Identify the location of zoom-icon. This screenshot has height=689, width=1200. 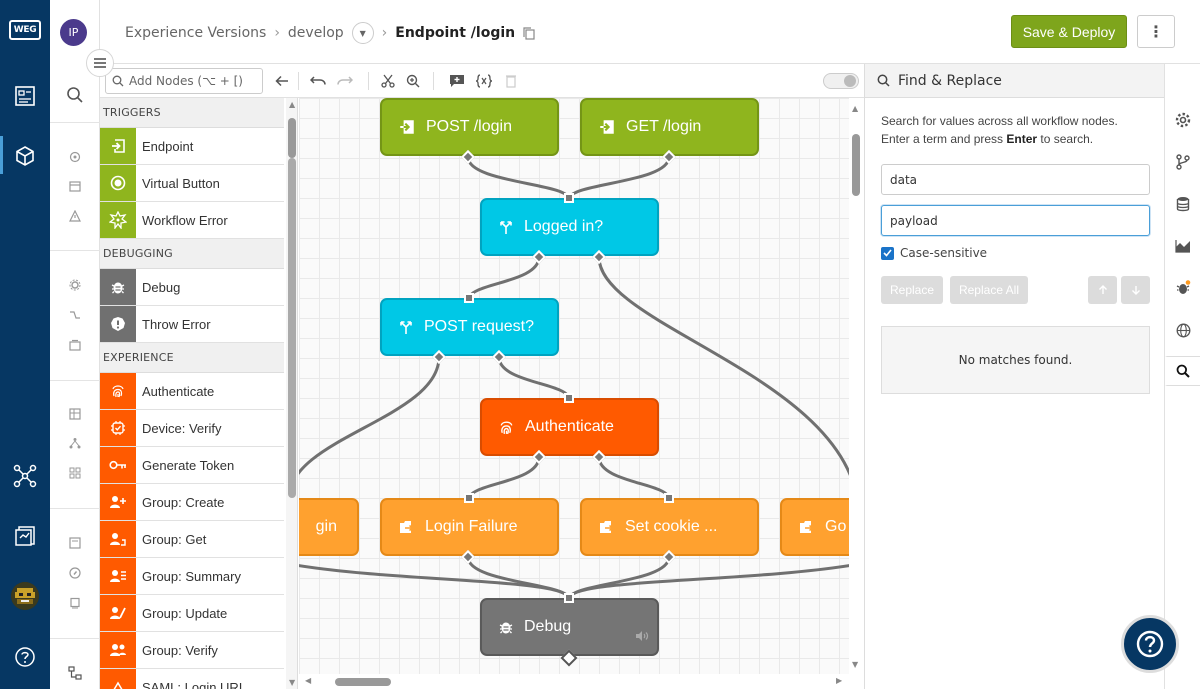
(413, 81).